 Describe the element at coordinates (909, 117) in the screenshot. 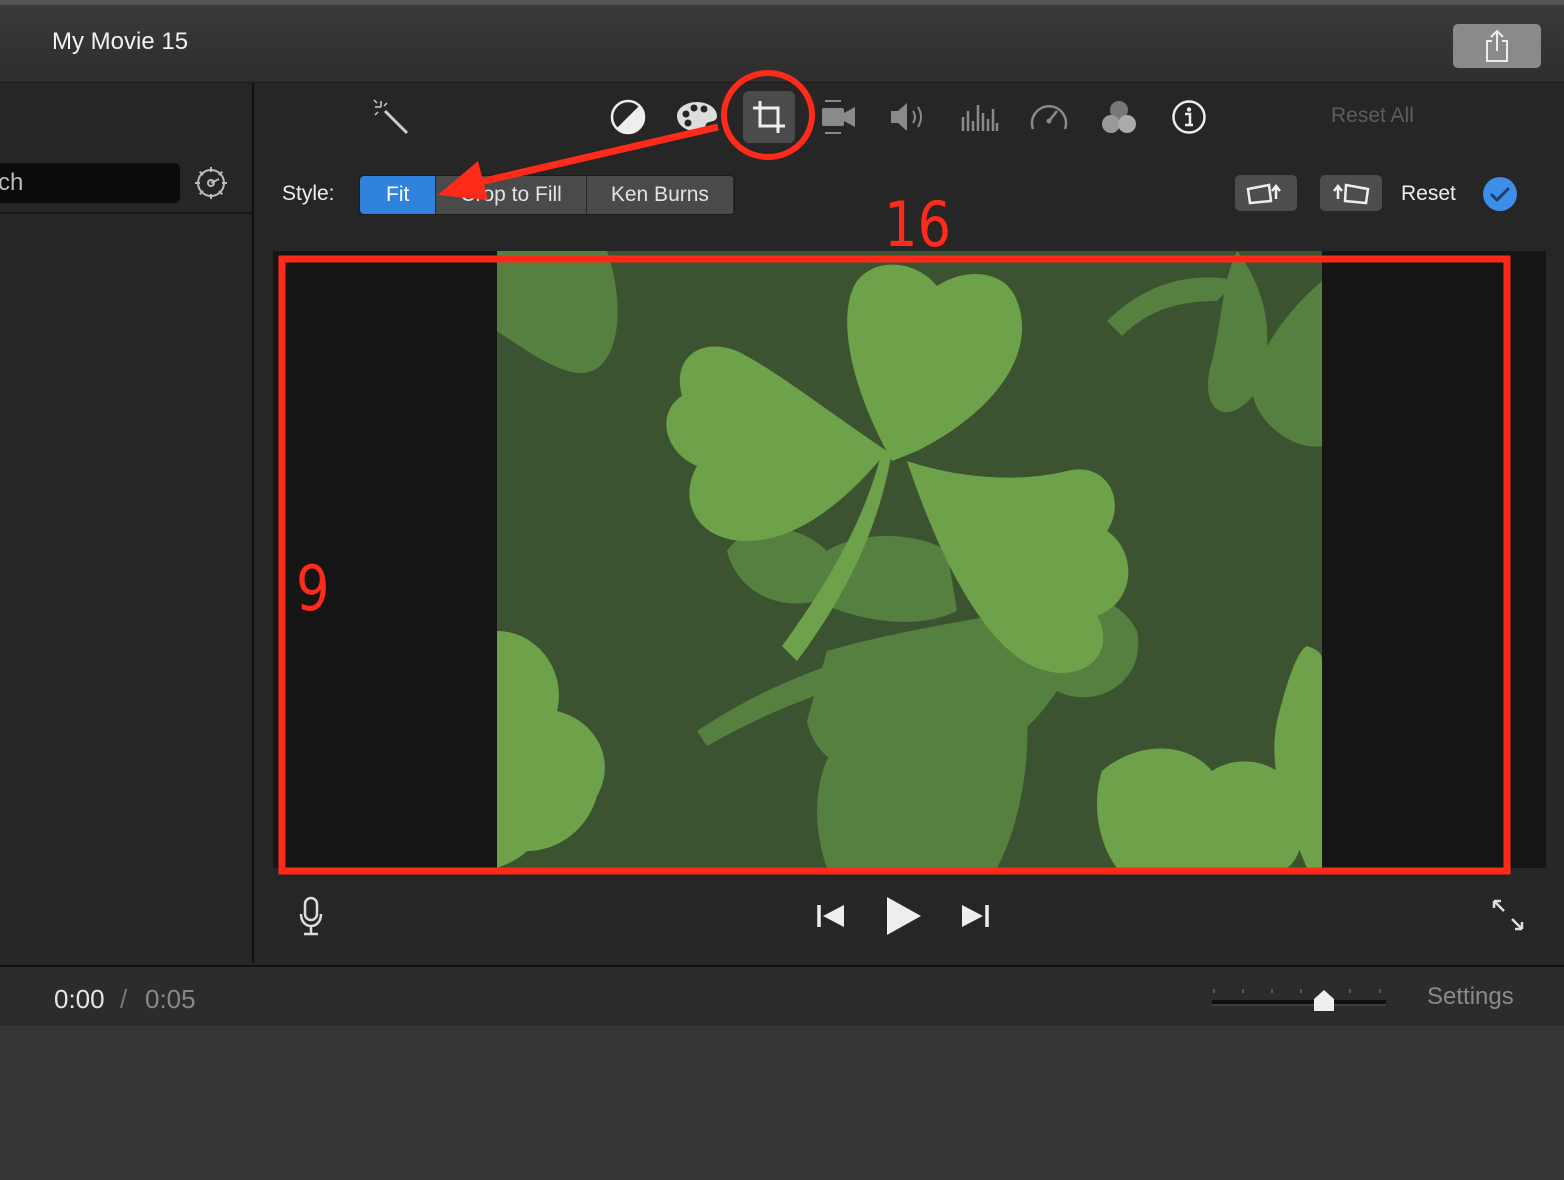

I see `volume-icon` at that location.